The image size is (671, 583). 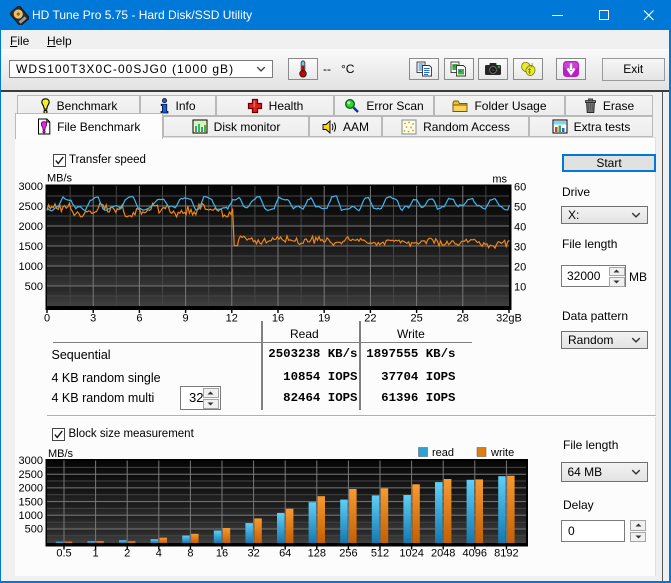 I want to click on svg-text: 8192, so click(x=506, y=554).